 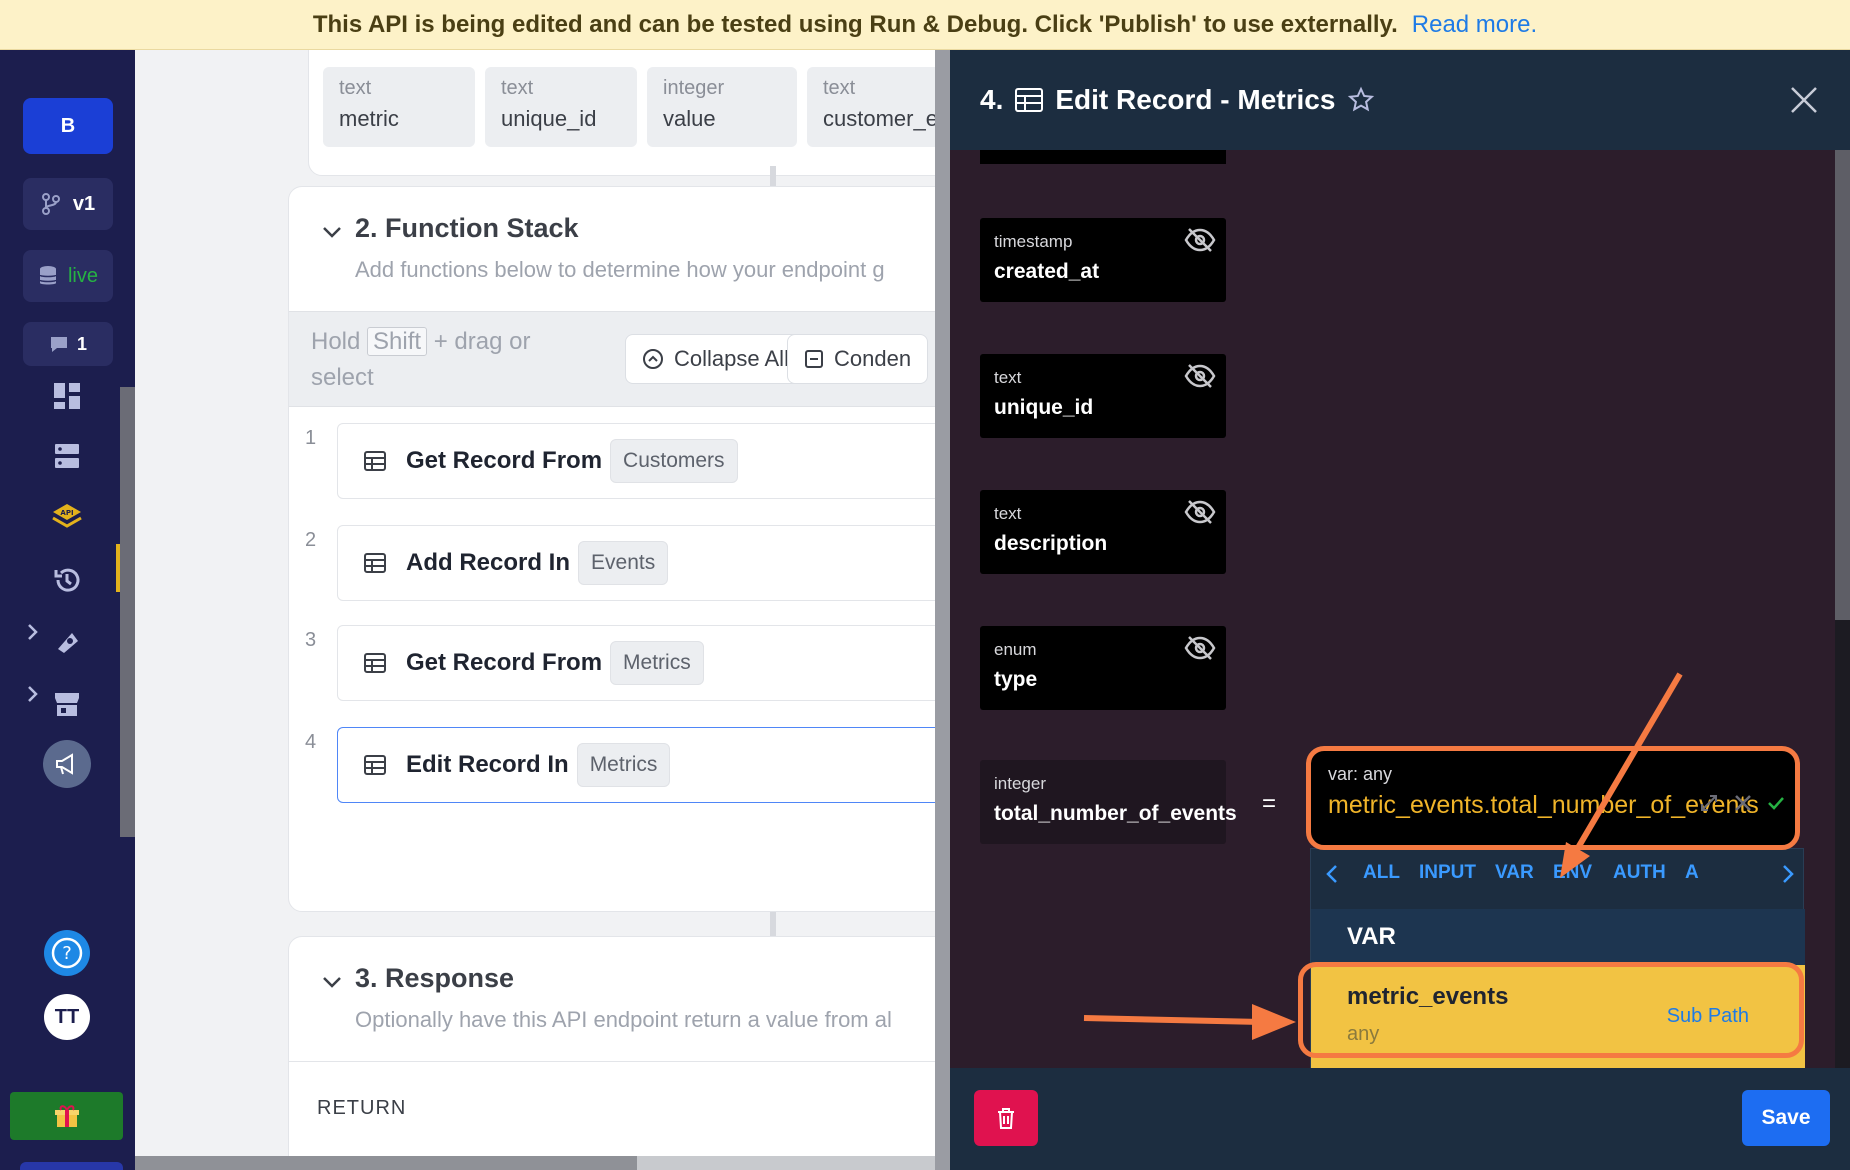 I want to click on condense-icon, so click(x=814, y=359).